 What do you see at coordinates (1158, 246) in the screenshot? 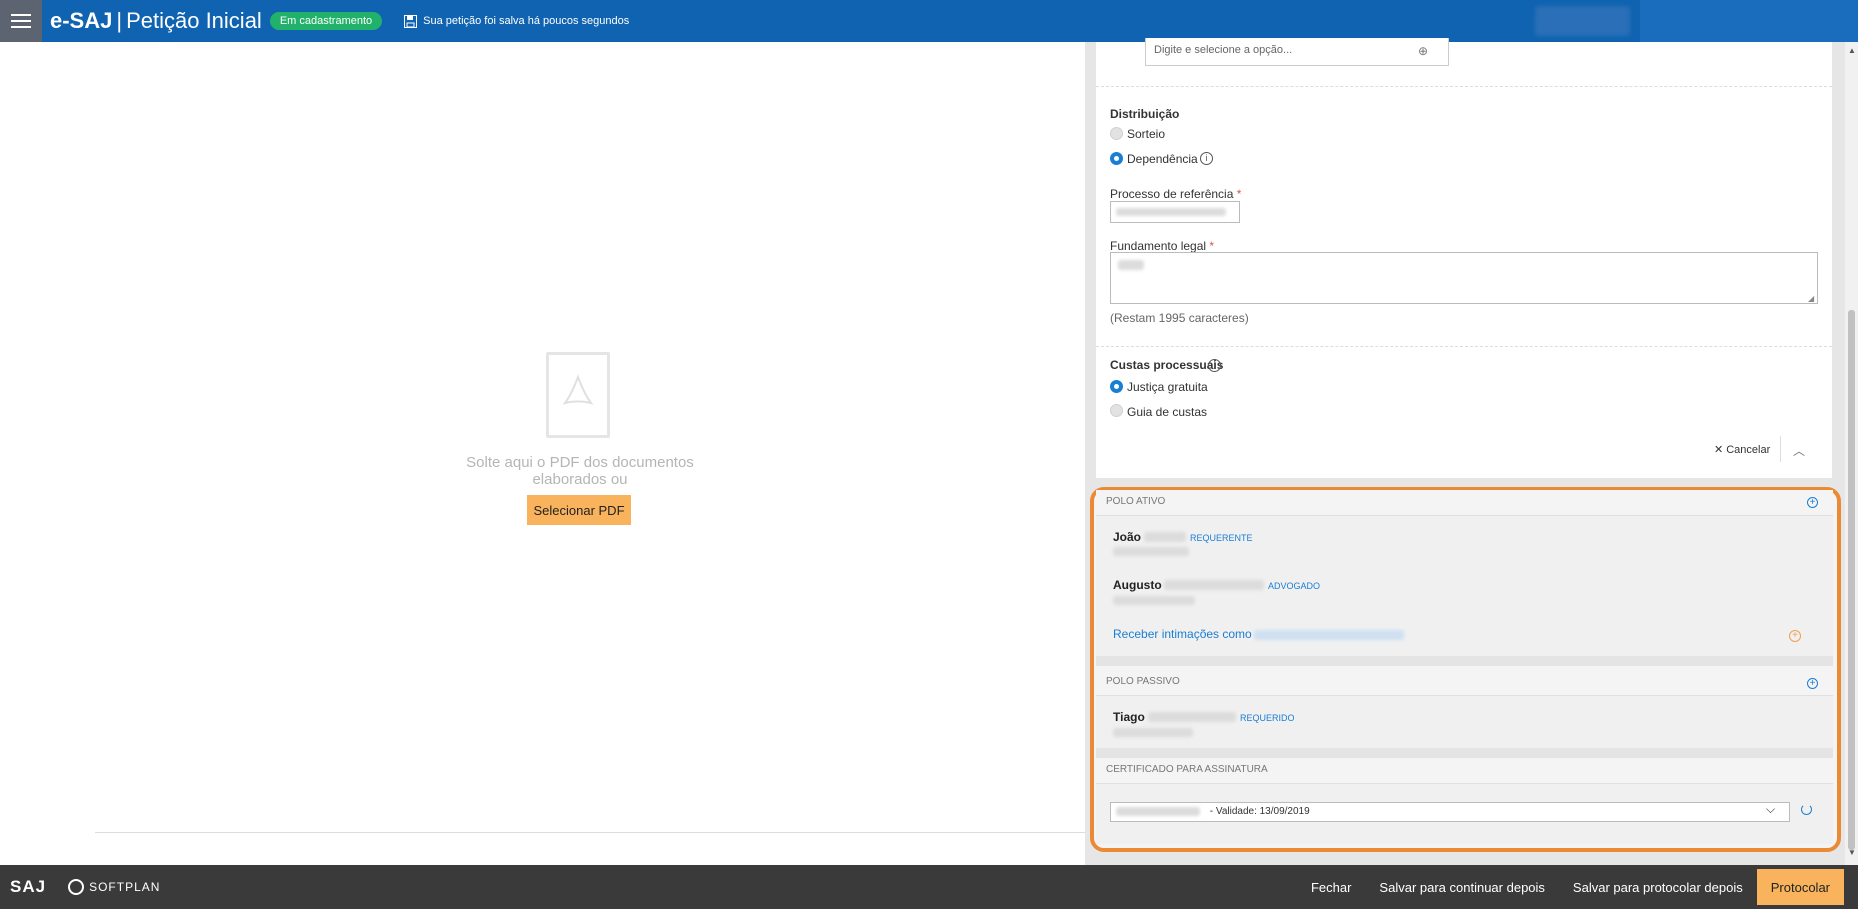
I see `fundamento-label-text: Fundamento legal` at bounding box center [1158, 246].